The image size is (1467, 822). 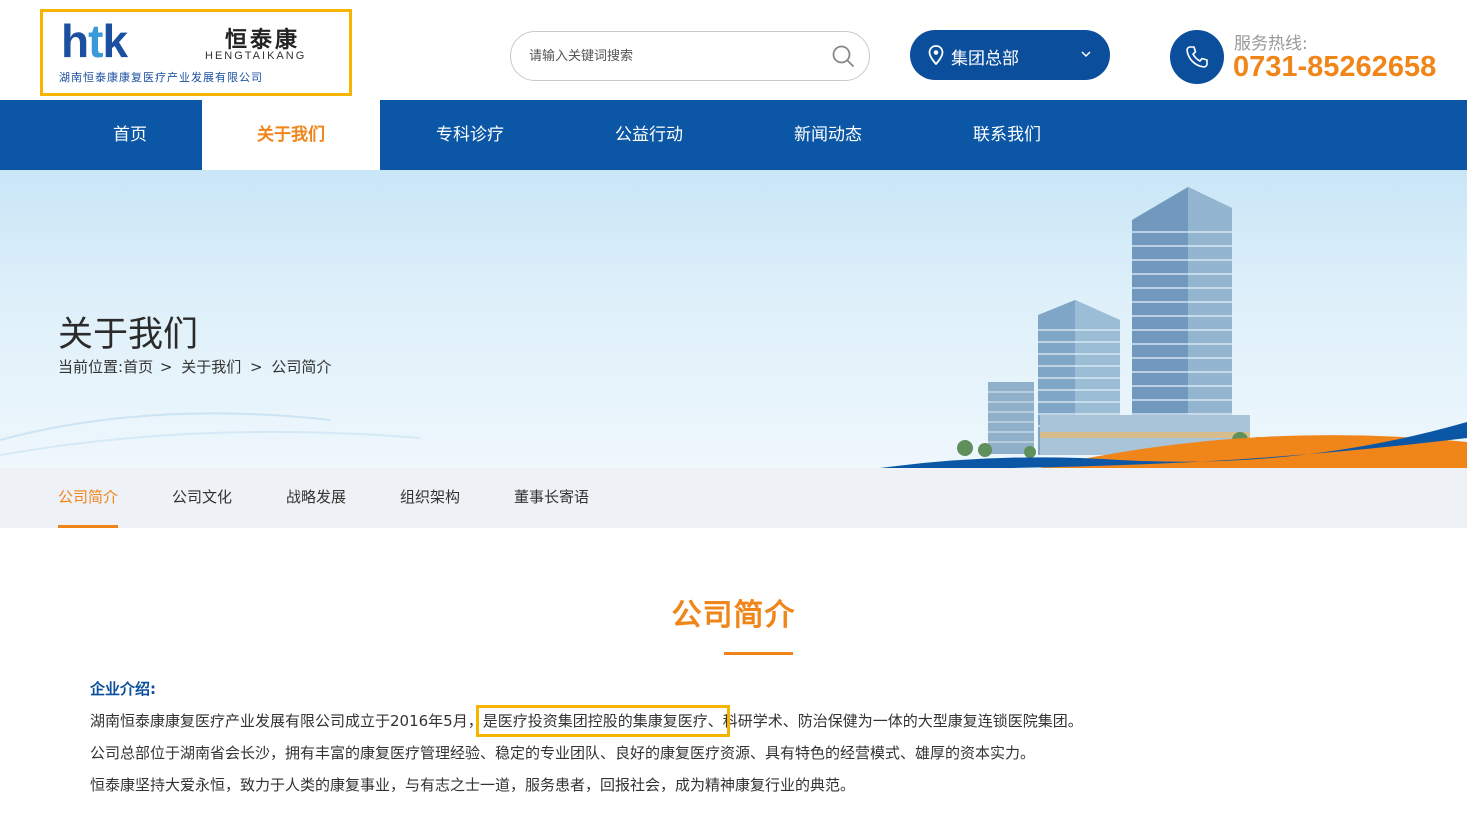 I want to click on para1-text: 湖南恒泰康康复医疗产业发展有限公司成立于2016年5月，, so click(x=286, y=721).